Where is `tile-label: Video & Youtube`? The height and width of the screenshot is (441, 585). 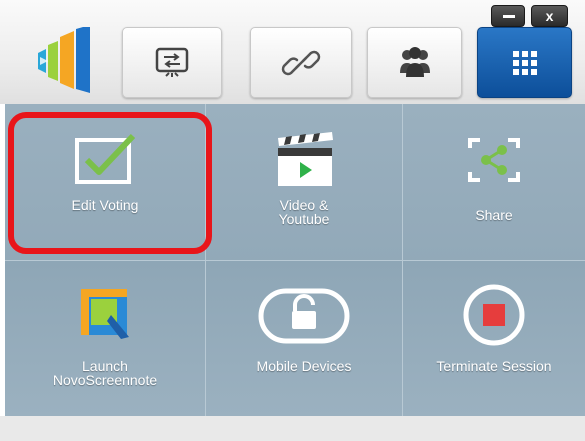
tile-label: Video & Youtube is located at coordinates (304, 212).